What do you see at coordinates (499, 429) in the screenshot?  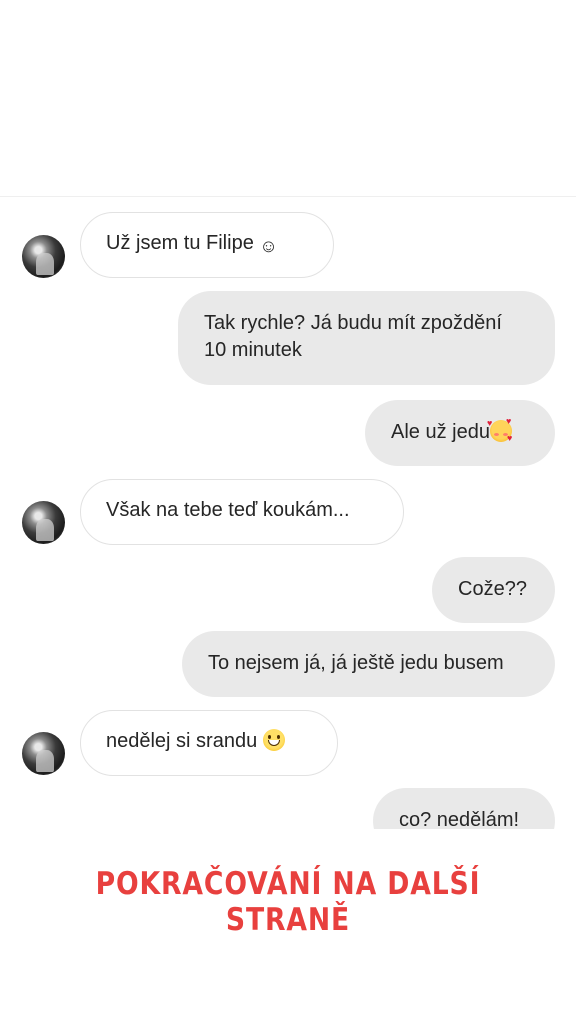 I see `smiling-face-with-hearts-icon: ♥ ♥ ♥` at bounding box center [499, 429].